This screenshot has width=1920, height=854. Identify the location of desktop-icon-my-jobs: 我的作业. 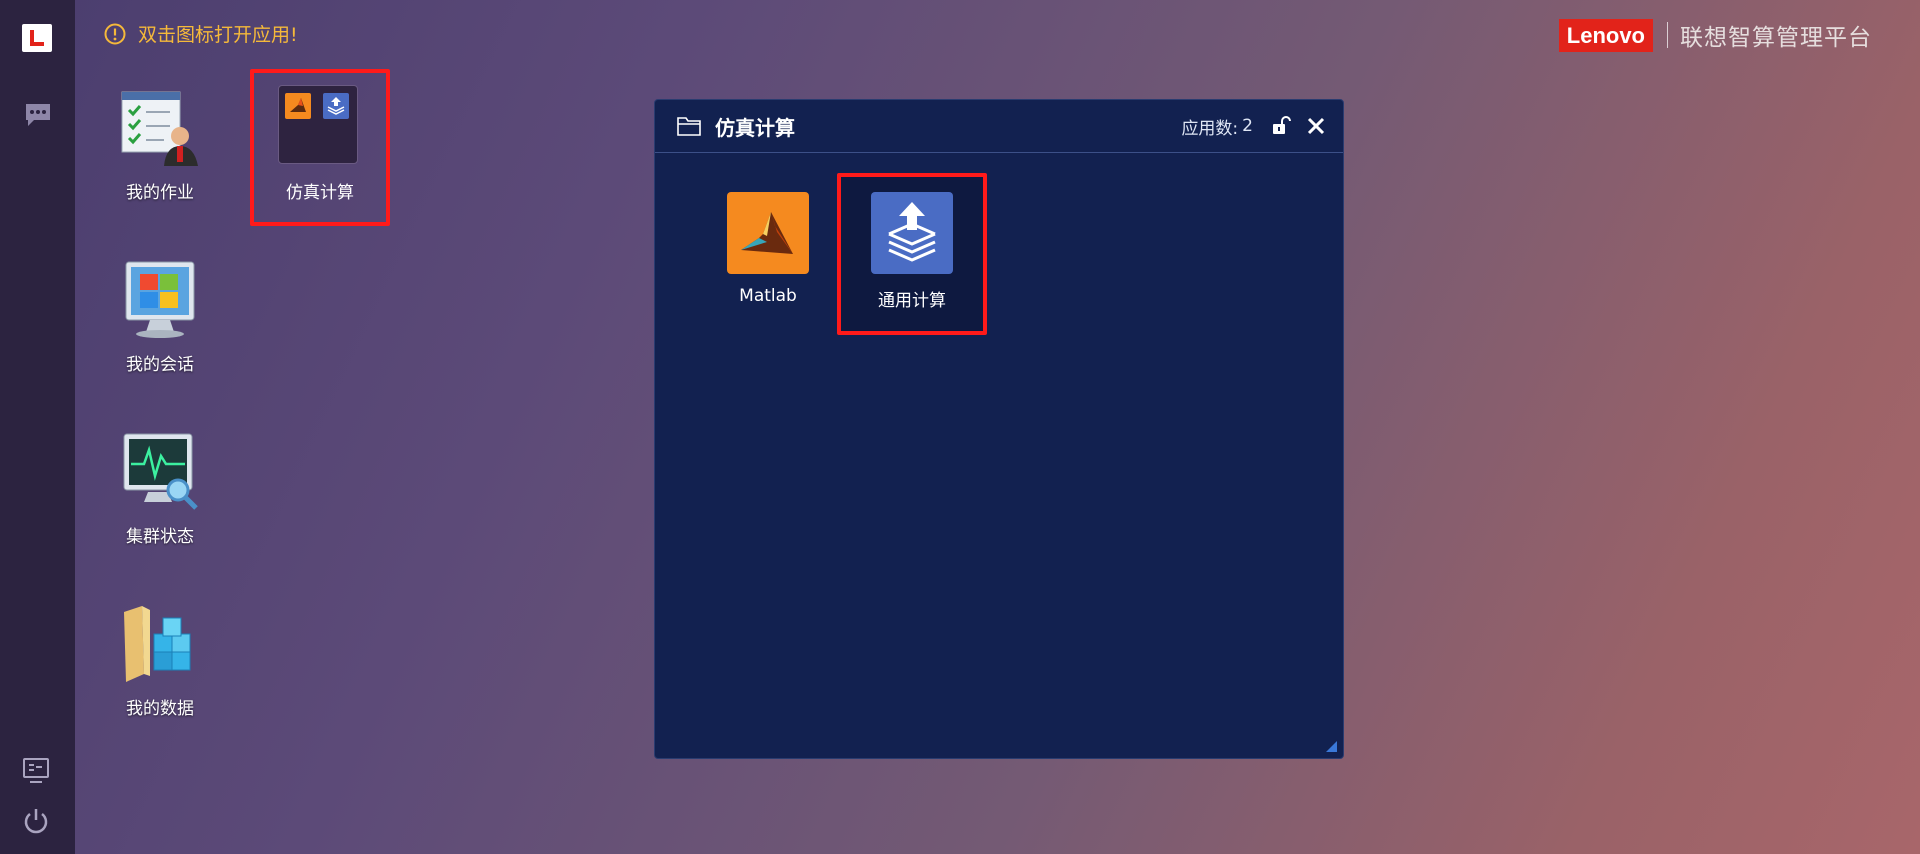
(160, 145).